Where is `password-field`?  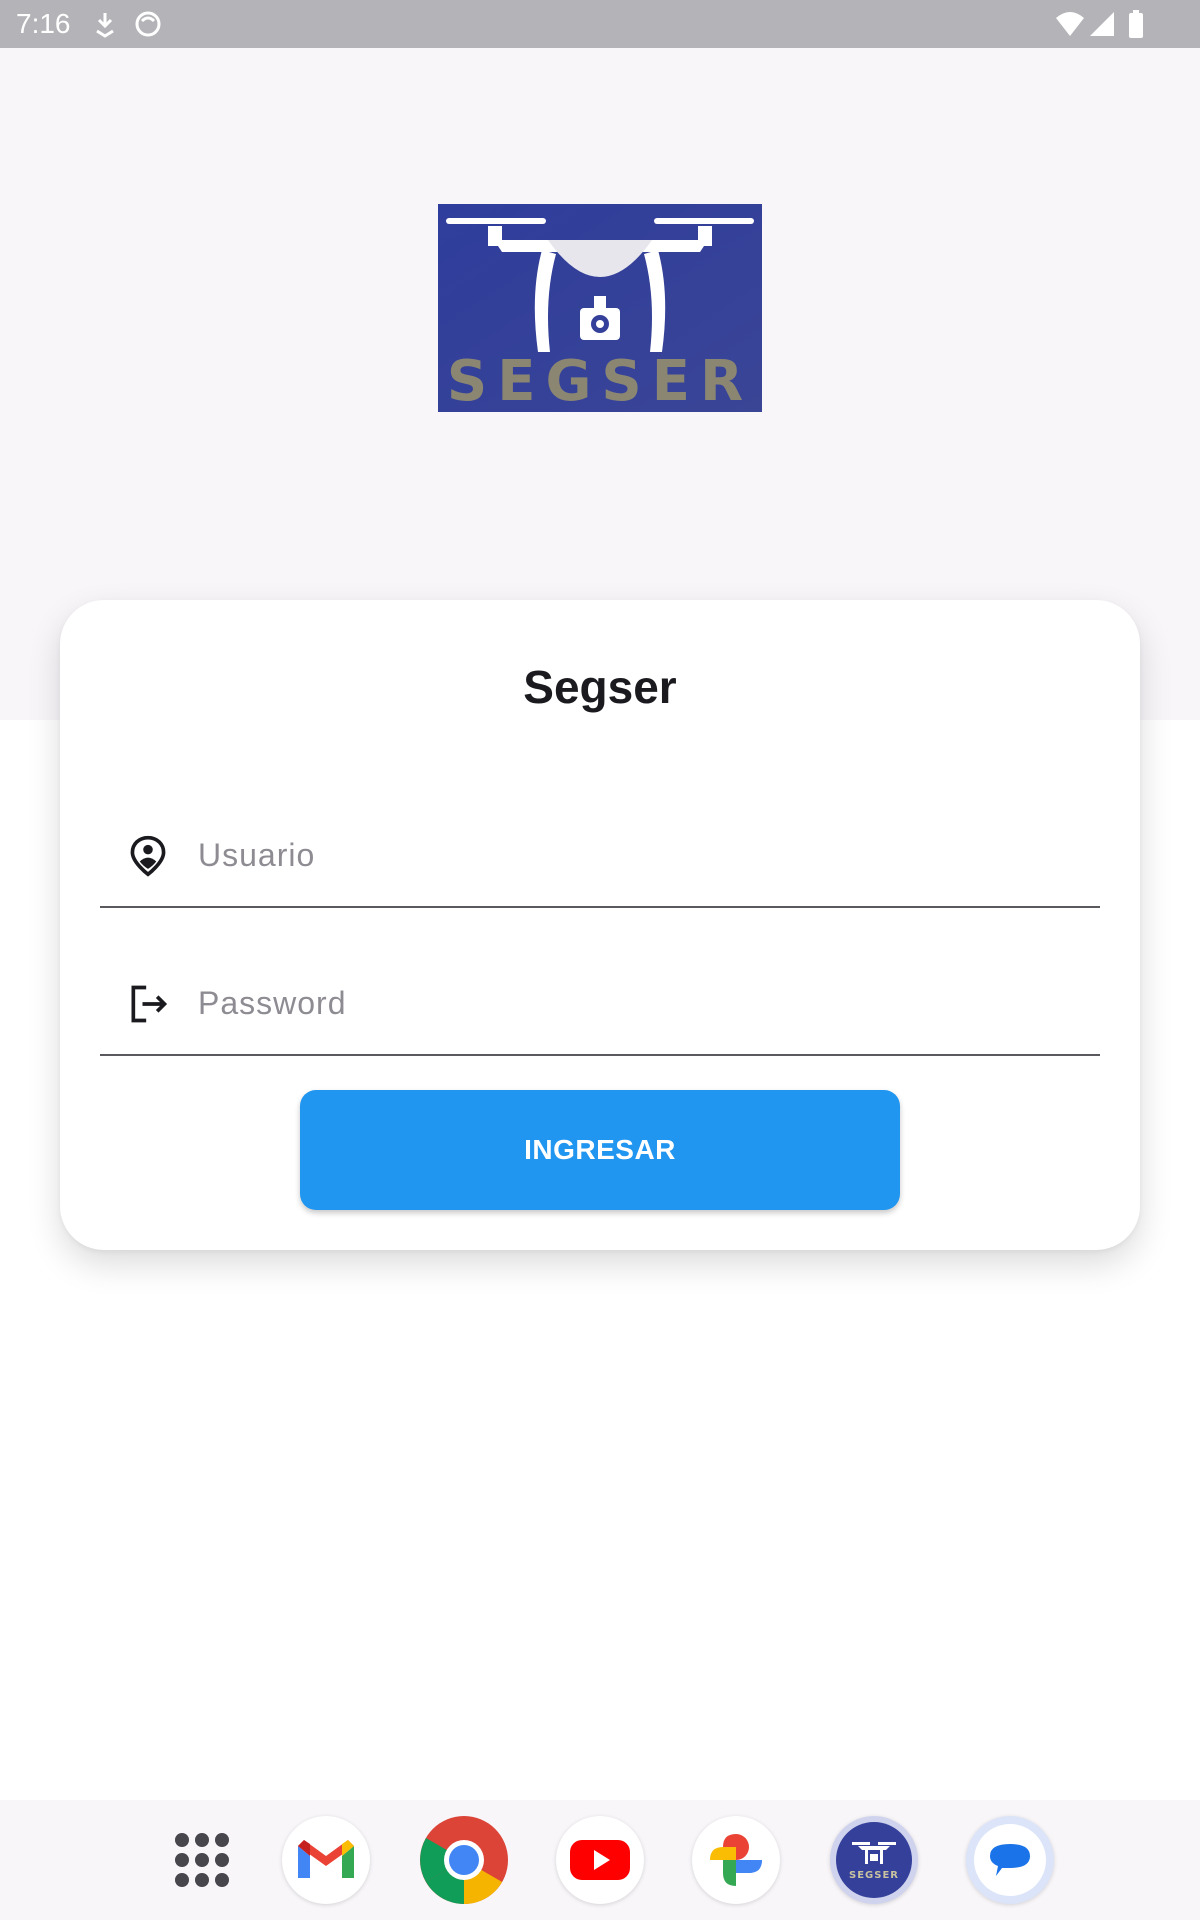
password-field is located at coordinates (600, 1000).